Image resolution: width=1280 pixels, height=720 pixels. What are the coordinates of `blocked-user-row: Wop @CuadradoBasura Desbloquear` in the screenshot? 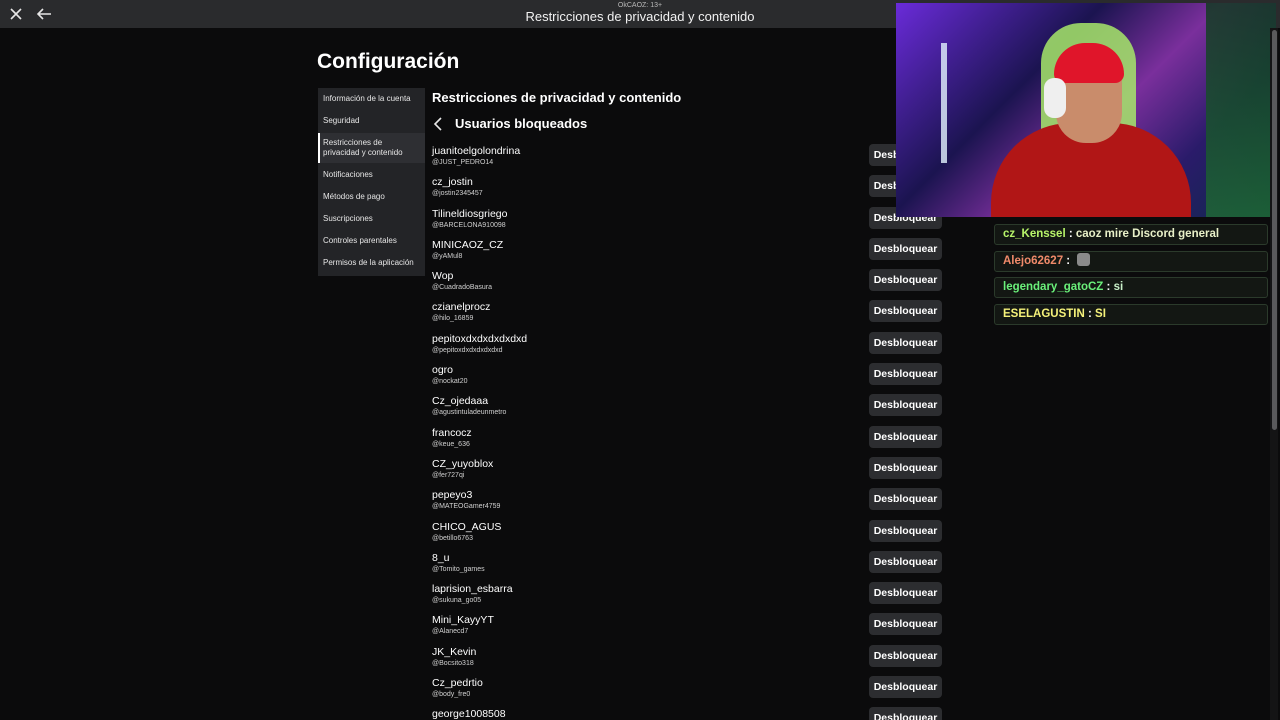 It's located at (687, 284).